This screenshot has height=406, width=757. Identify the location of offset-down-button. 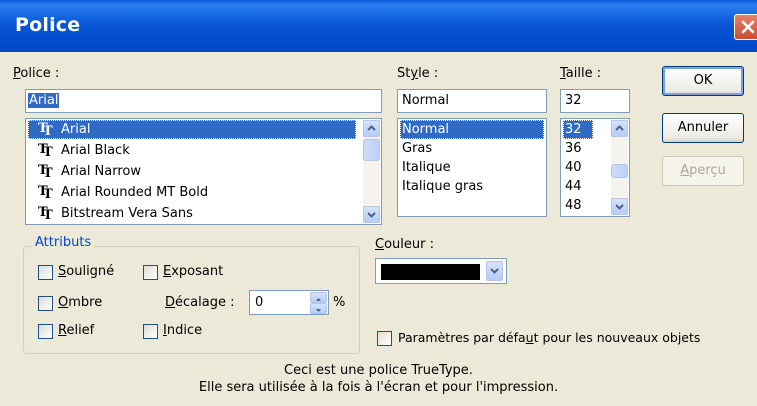
(318, 308).